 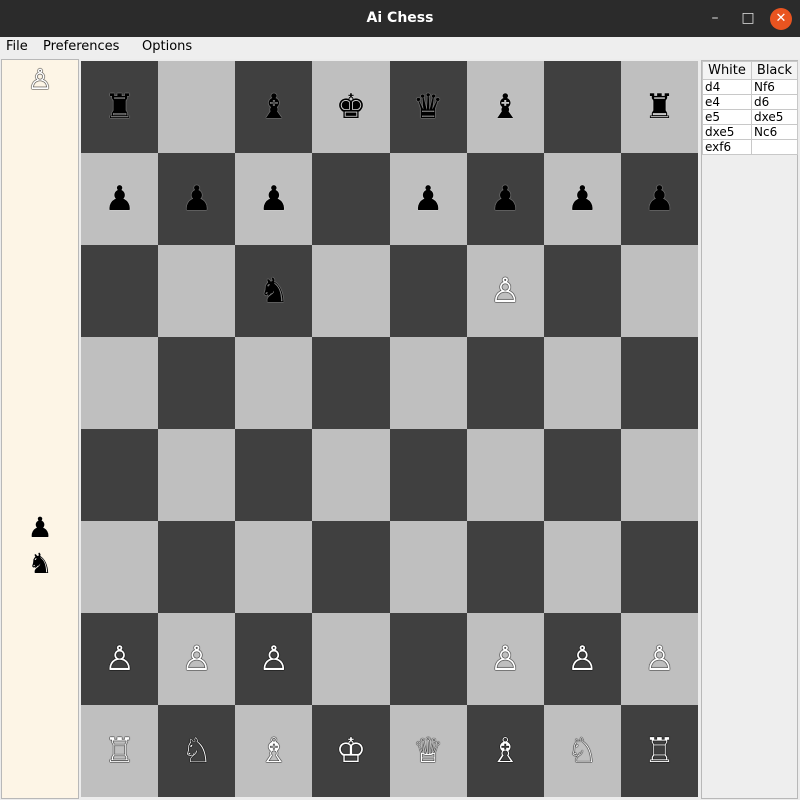 I want to click on black-move: dxe5, so click(x=774, y=117).